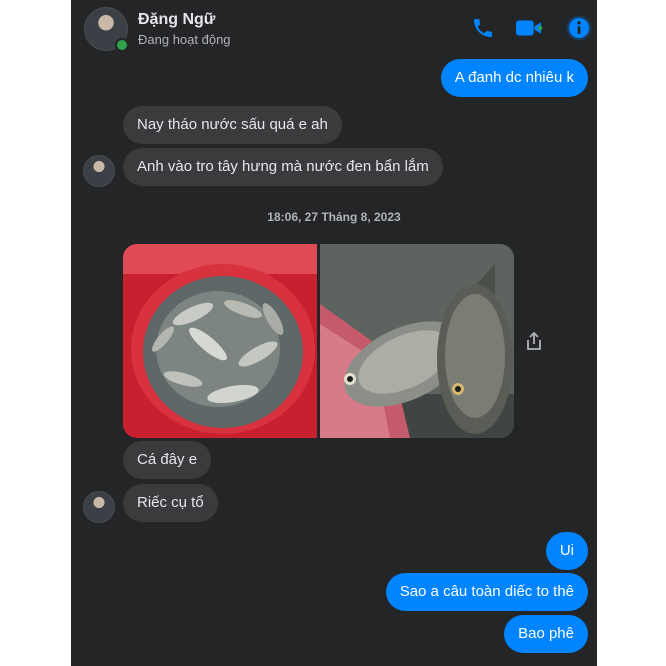 This screenshot has height=666, width=666. What do you see at coordinates (232, 125) in the screenshot?
I see `message-bubble-incoming: Nay tháo nước sấu quá e ah` at bounding box center [232, 125].